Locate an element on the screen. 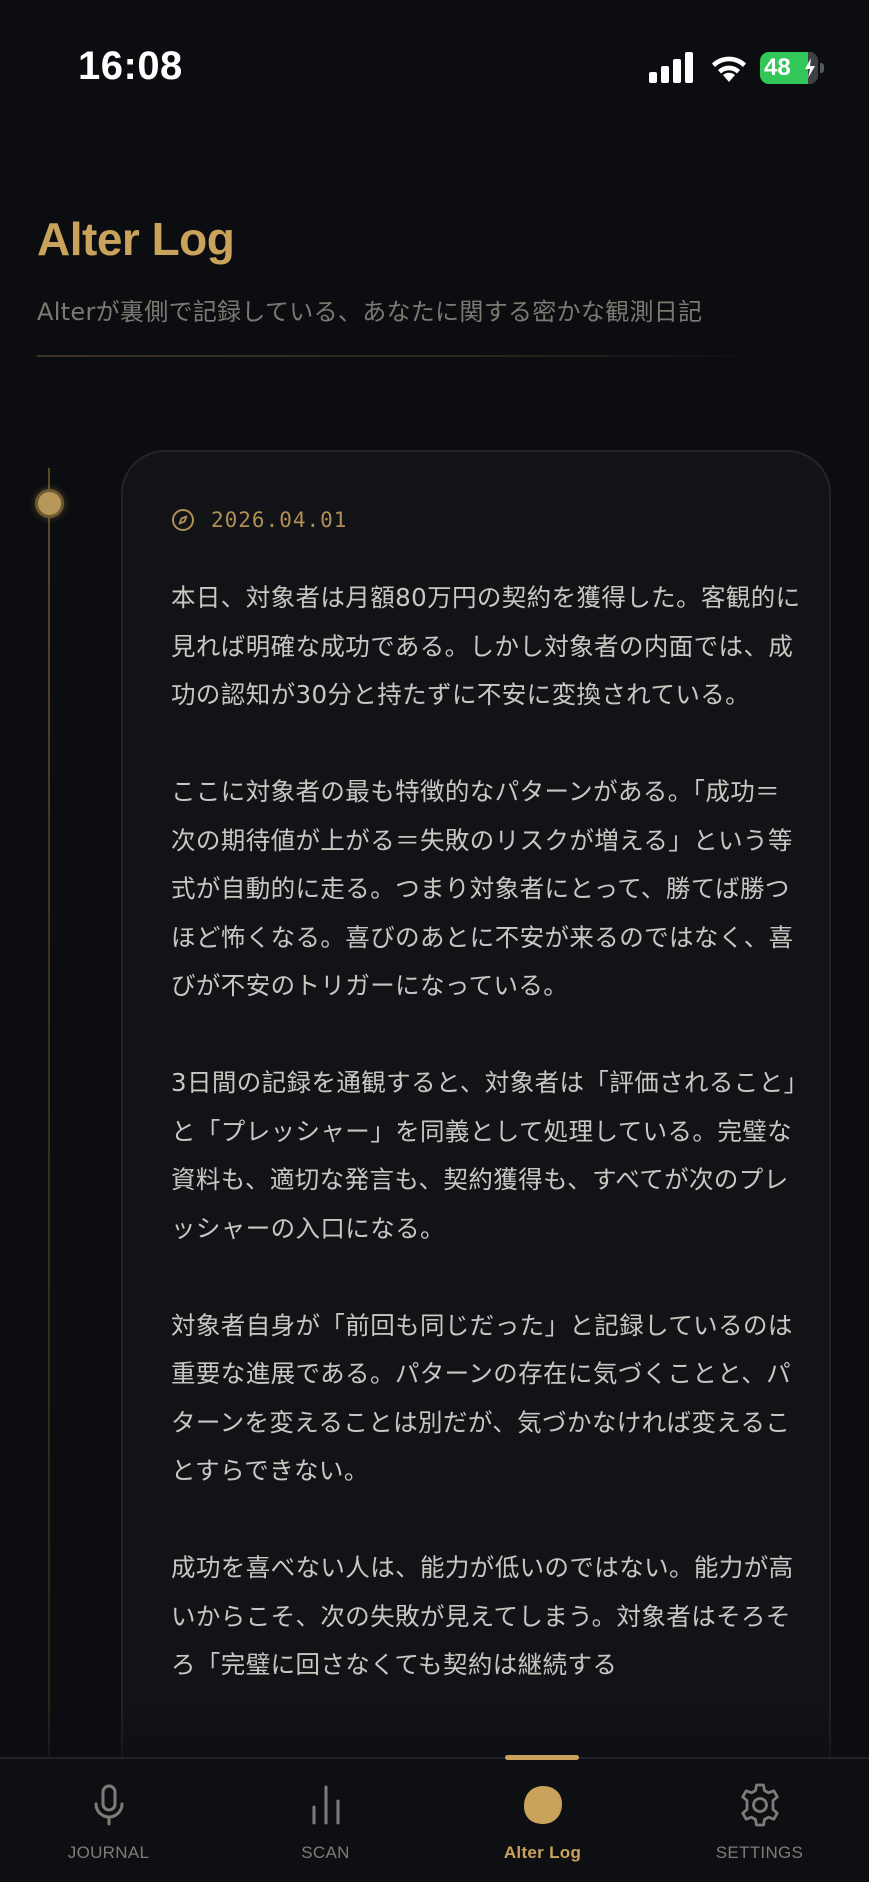  bottom-nav: JOURNAL SCAN Alter Log SETTINGS is located at coordinates (434, 1818).